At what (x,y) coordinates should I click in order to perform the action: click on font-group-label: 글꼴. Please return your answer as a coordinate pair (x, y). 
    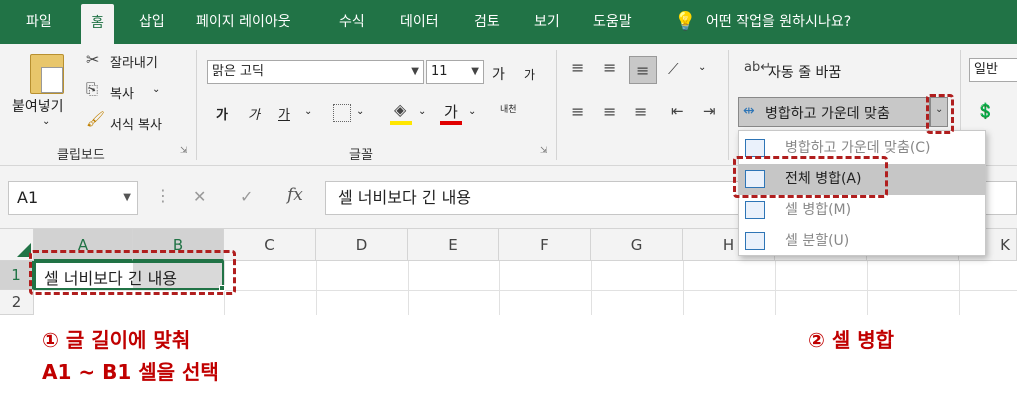
    Looking at the image, I should click on (361, 155).